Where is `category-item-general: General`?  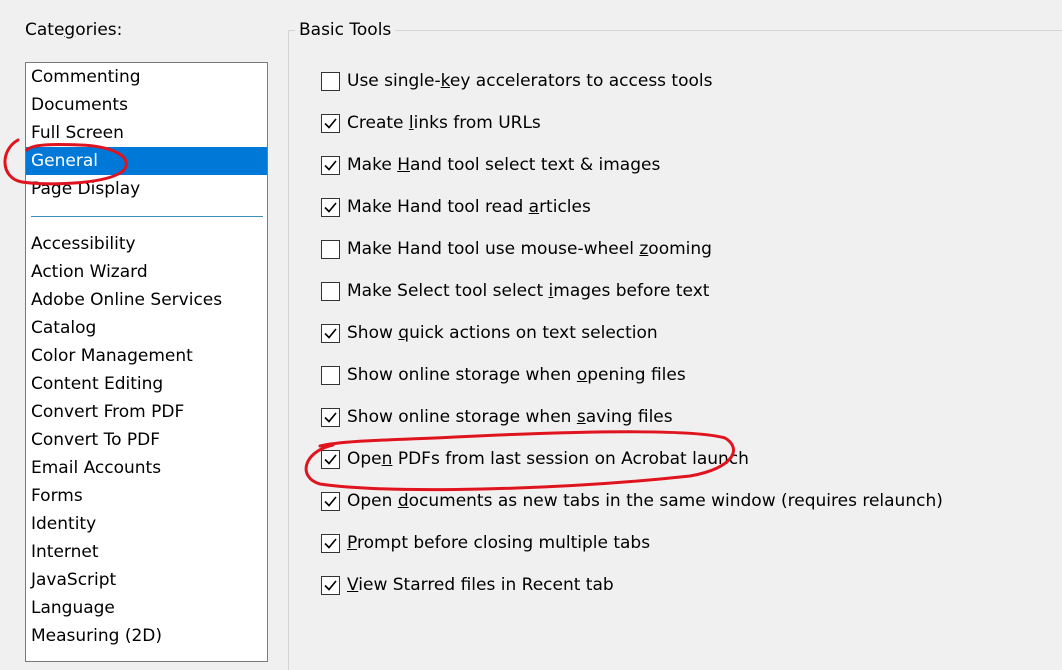
category-item-general: General is located at coordinates (146, 161).